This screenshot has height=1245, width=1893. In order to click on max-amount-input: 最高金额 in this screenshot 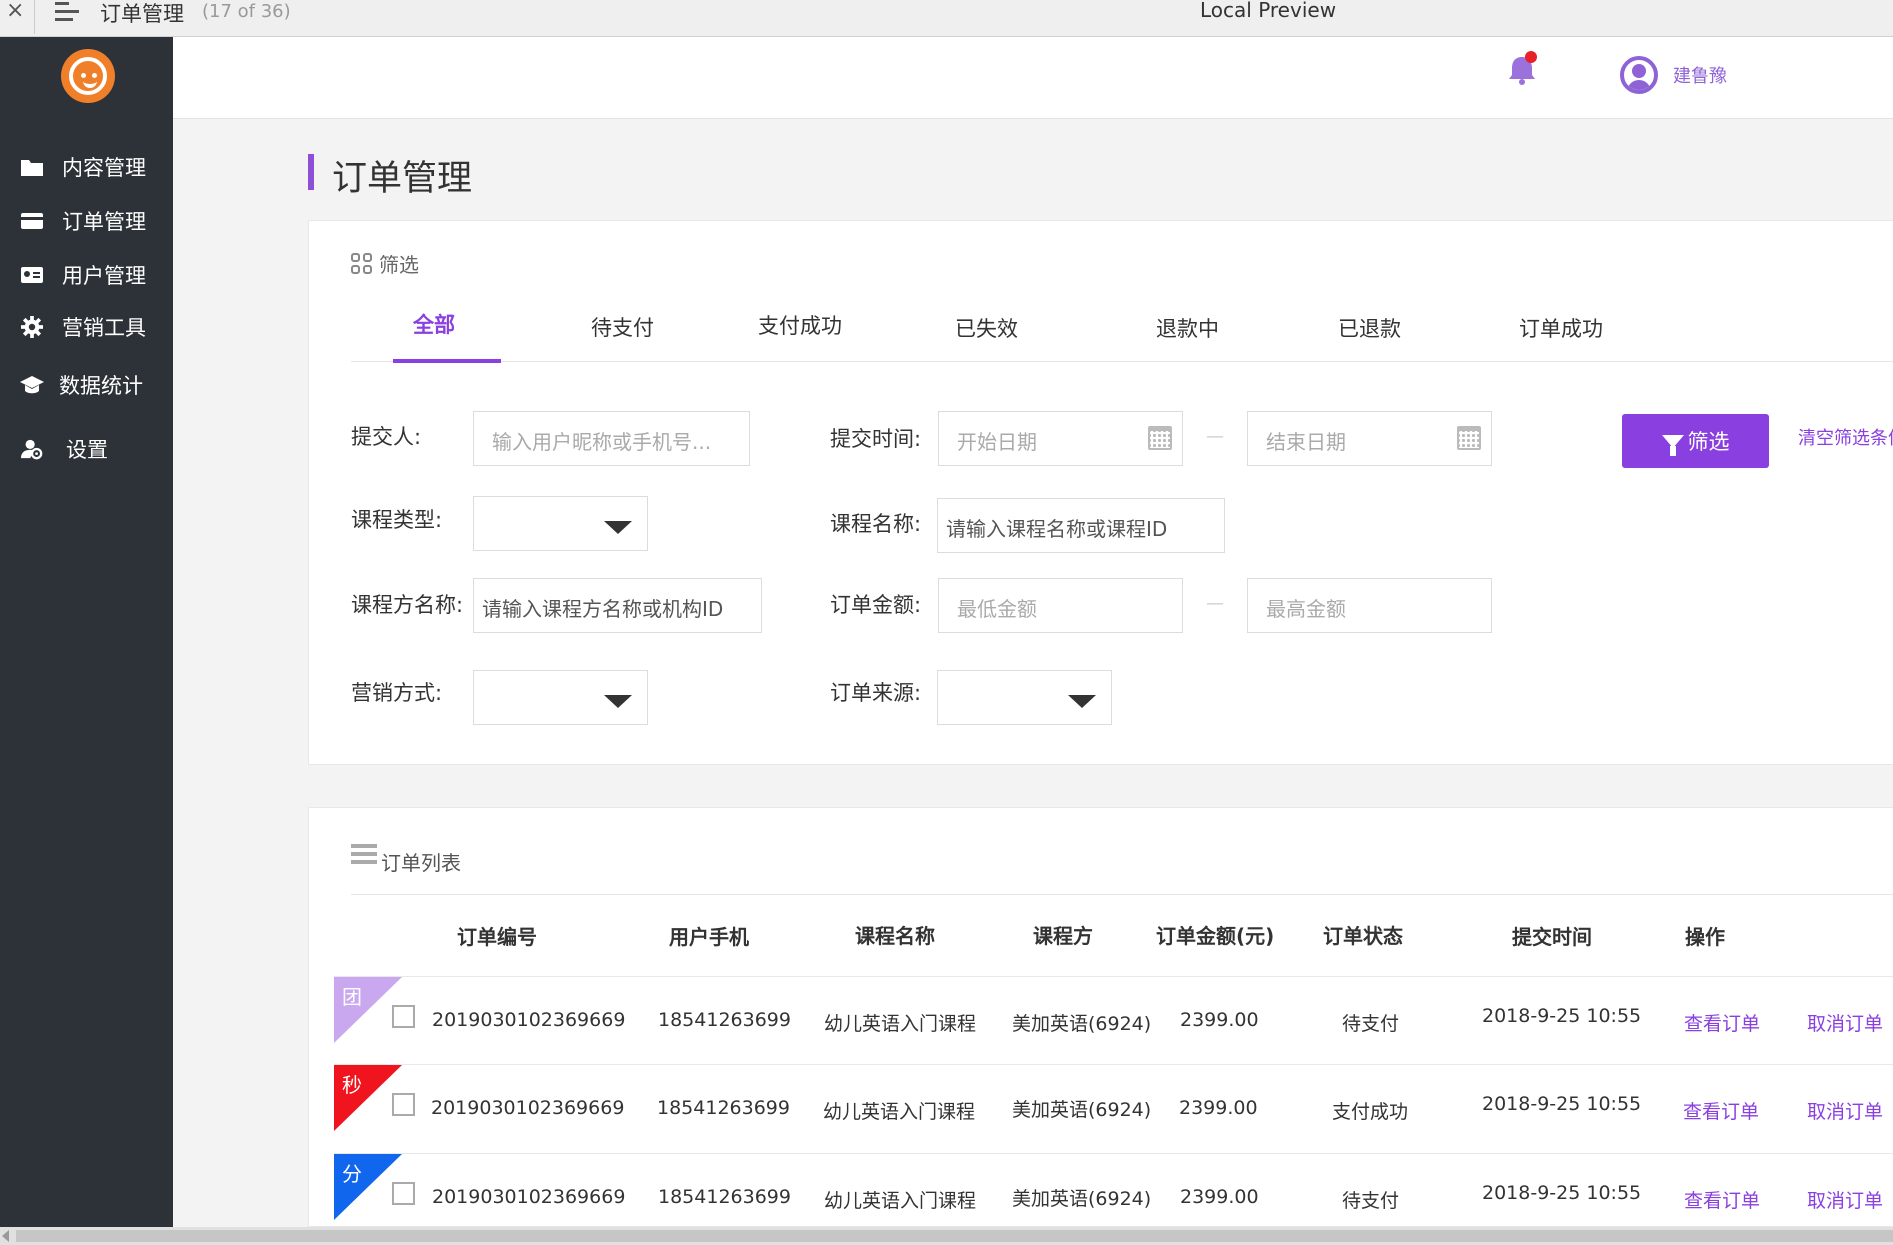, I will do `click(1369, 605)`.